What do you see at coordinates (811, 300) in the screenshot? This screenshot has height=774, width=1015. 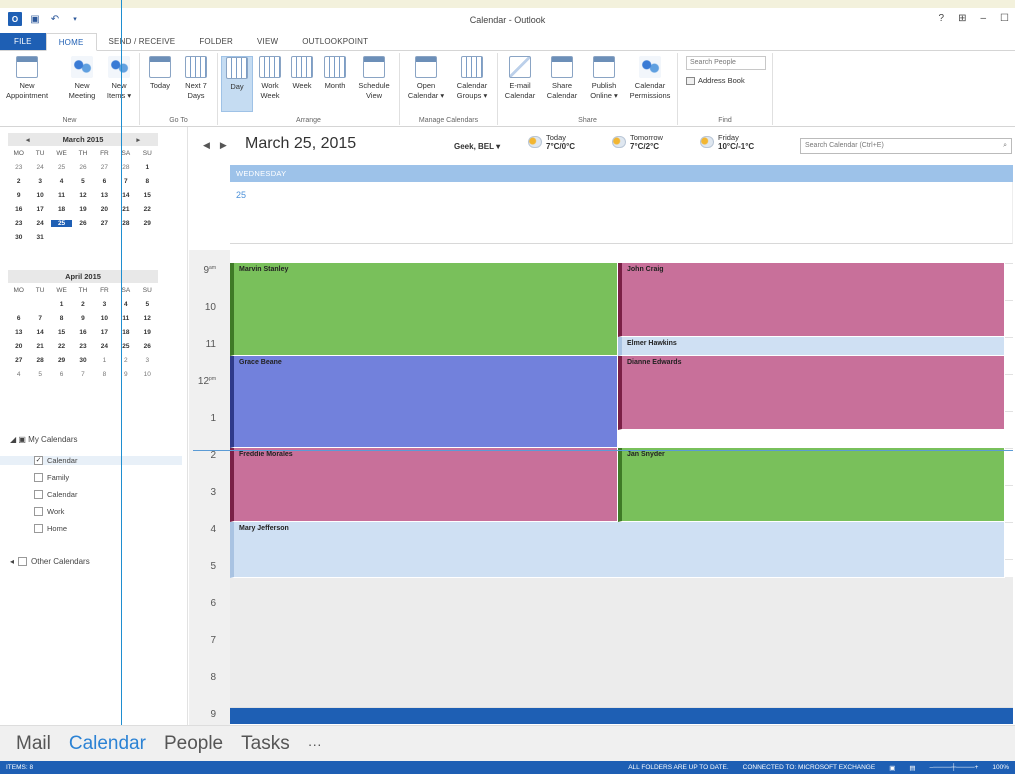 I see `appointment: John Craig` at bounding box center [811, 300].